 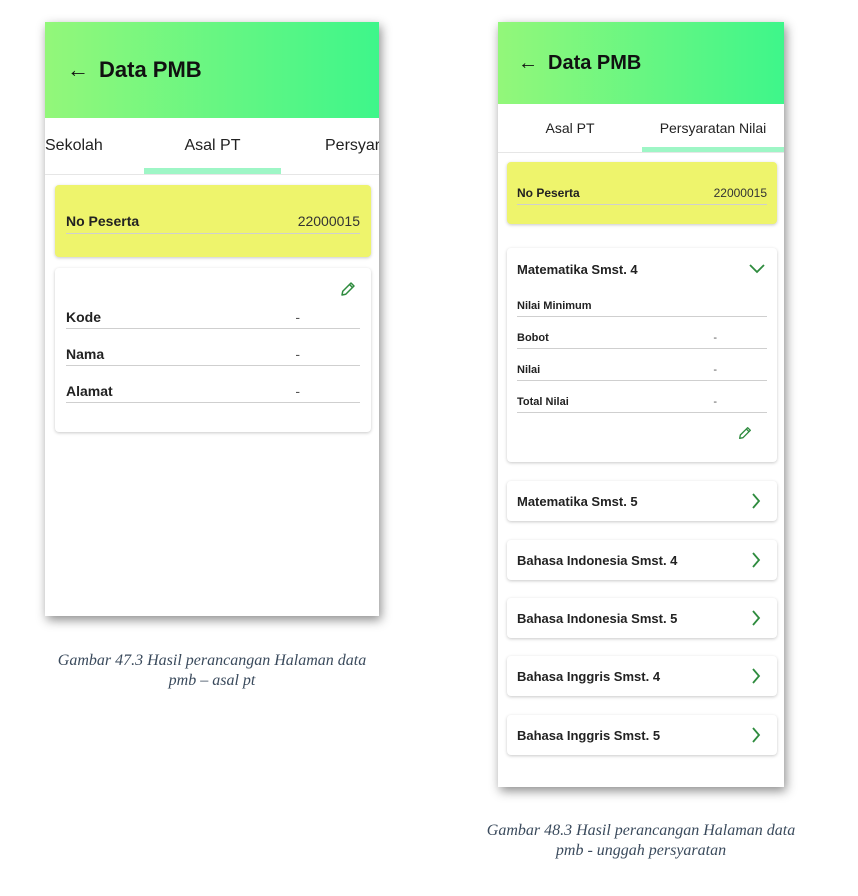 What do you see at coordinates (641, 850) in the screenshot?
I see `caption-line: pmb - unggah persyaratan` at bounding box center [641, 850].